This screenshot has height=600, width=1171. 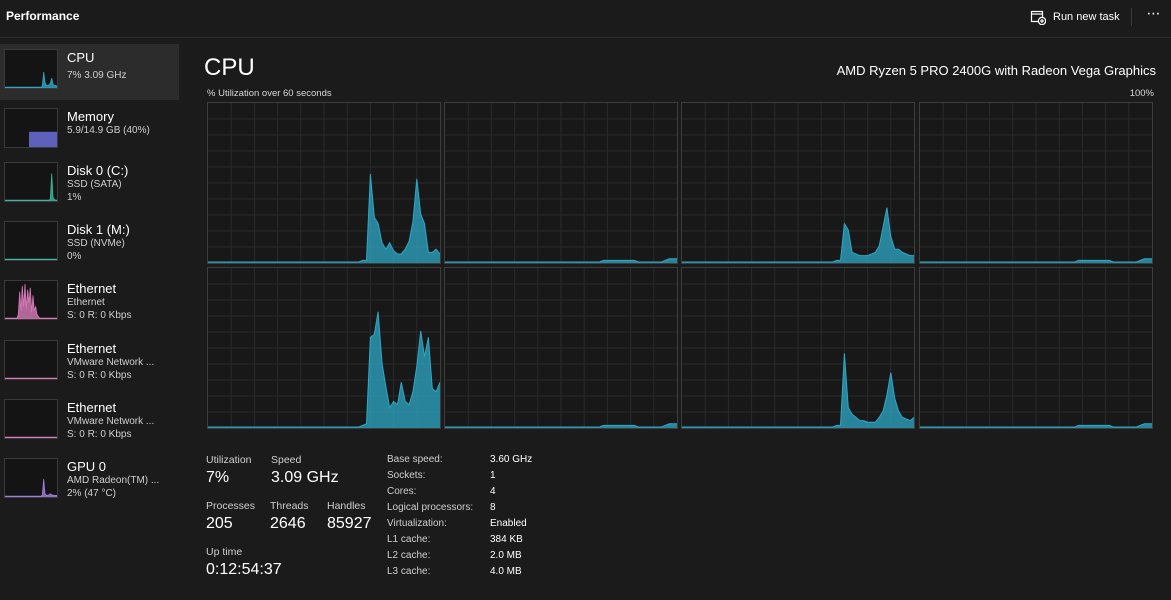 I want to click on cpu-heading: CPU, so click(x=229, y=67).